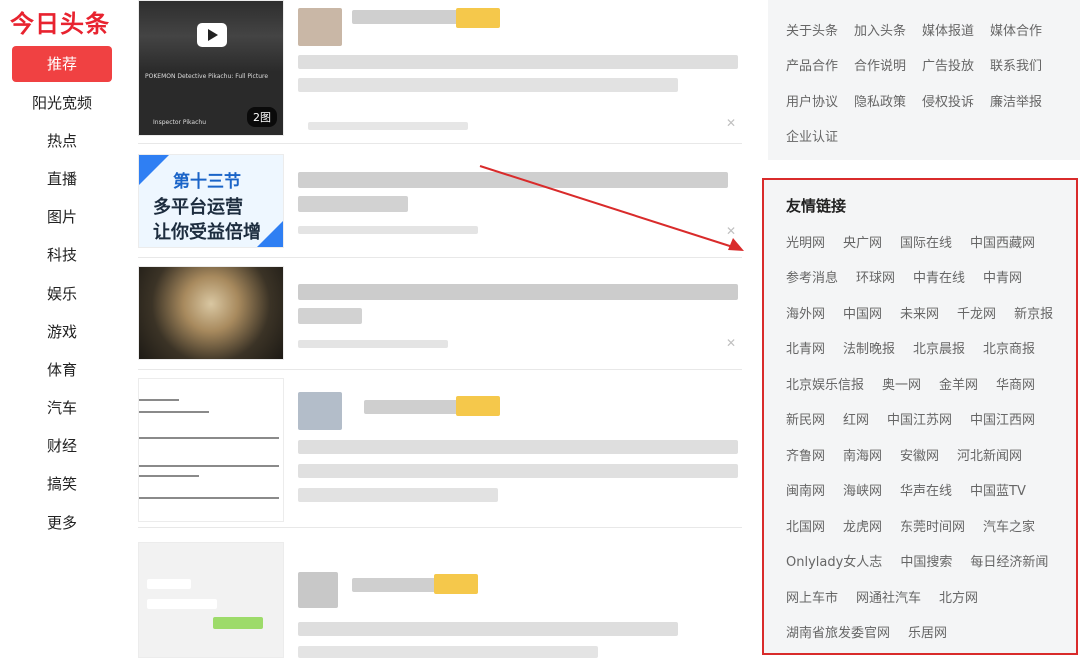 This screenshot has height=658, width=1080. What do you see at coordinates (989, 456) in the screenshot?
I see `friend-link: 河北新闻网` at bounding box center [989, 456].